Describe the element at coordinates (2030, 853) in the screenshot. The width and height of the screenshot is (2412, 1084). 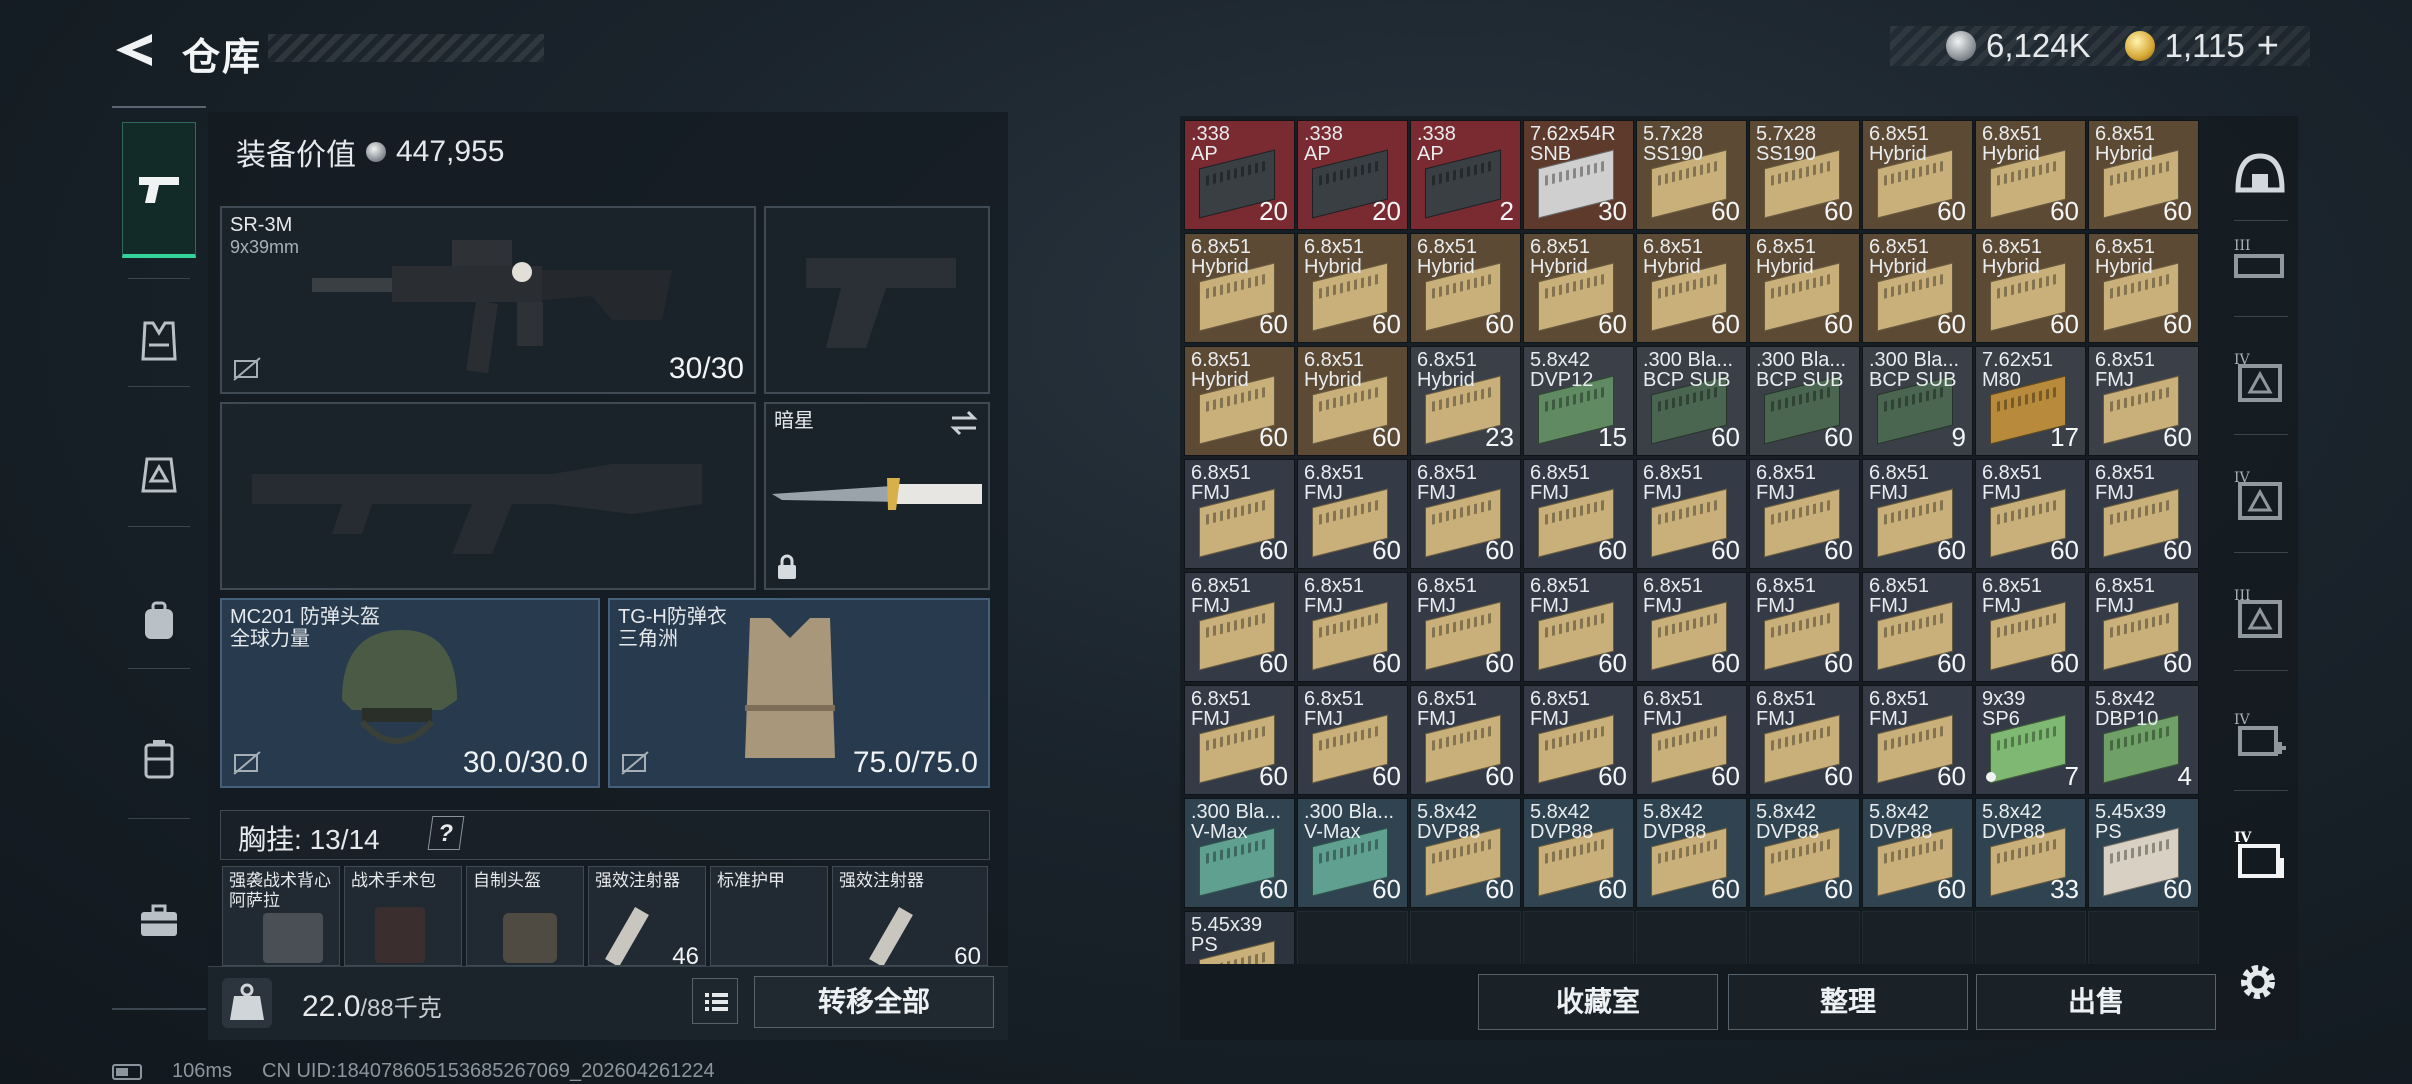
I see `stash-item: 5.8x42 DVP88 33` at that location.